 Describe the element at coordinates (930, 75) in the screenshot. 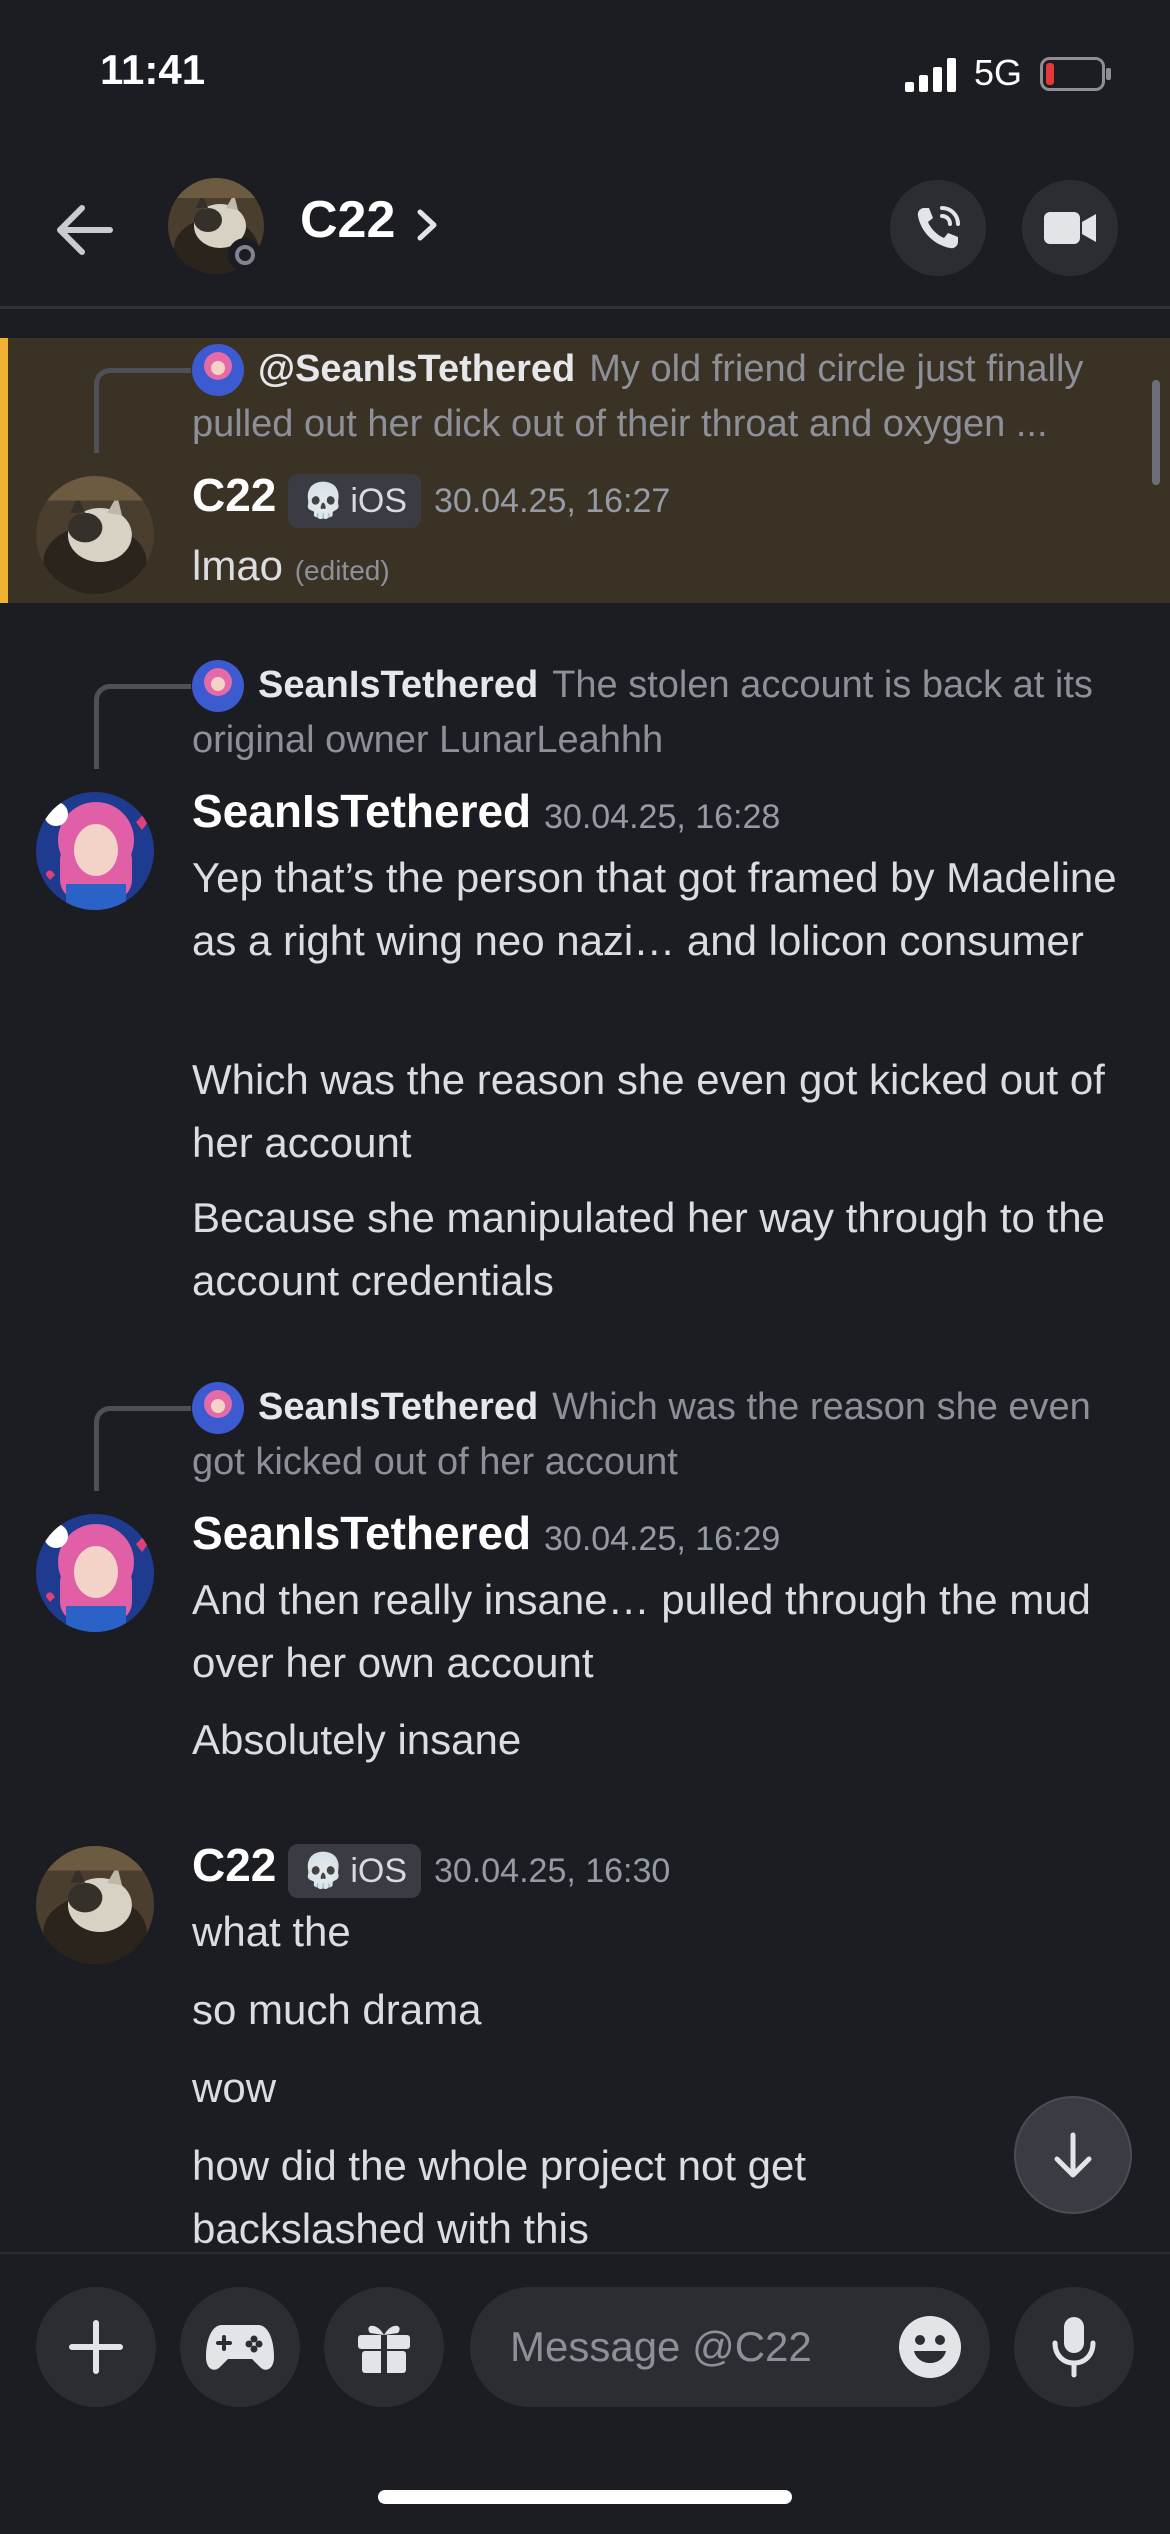

I see `signal-icon` at that location.